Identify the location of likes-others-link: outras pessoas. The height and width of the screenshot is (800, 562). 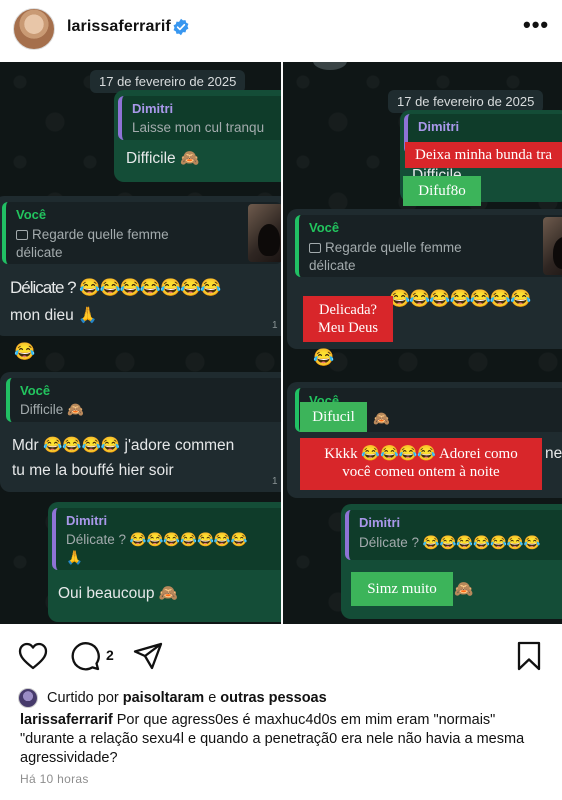
(273, 698).